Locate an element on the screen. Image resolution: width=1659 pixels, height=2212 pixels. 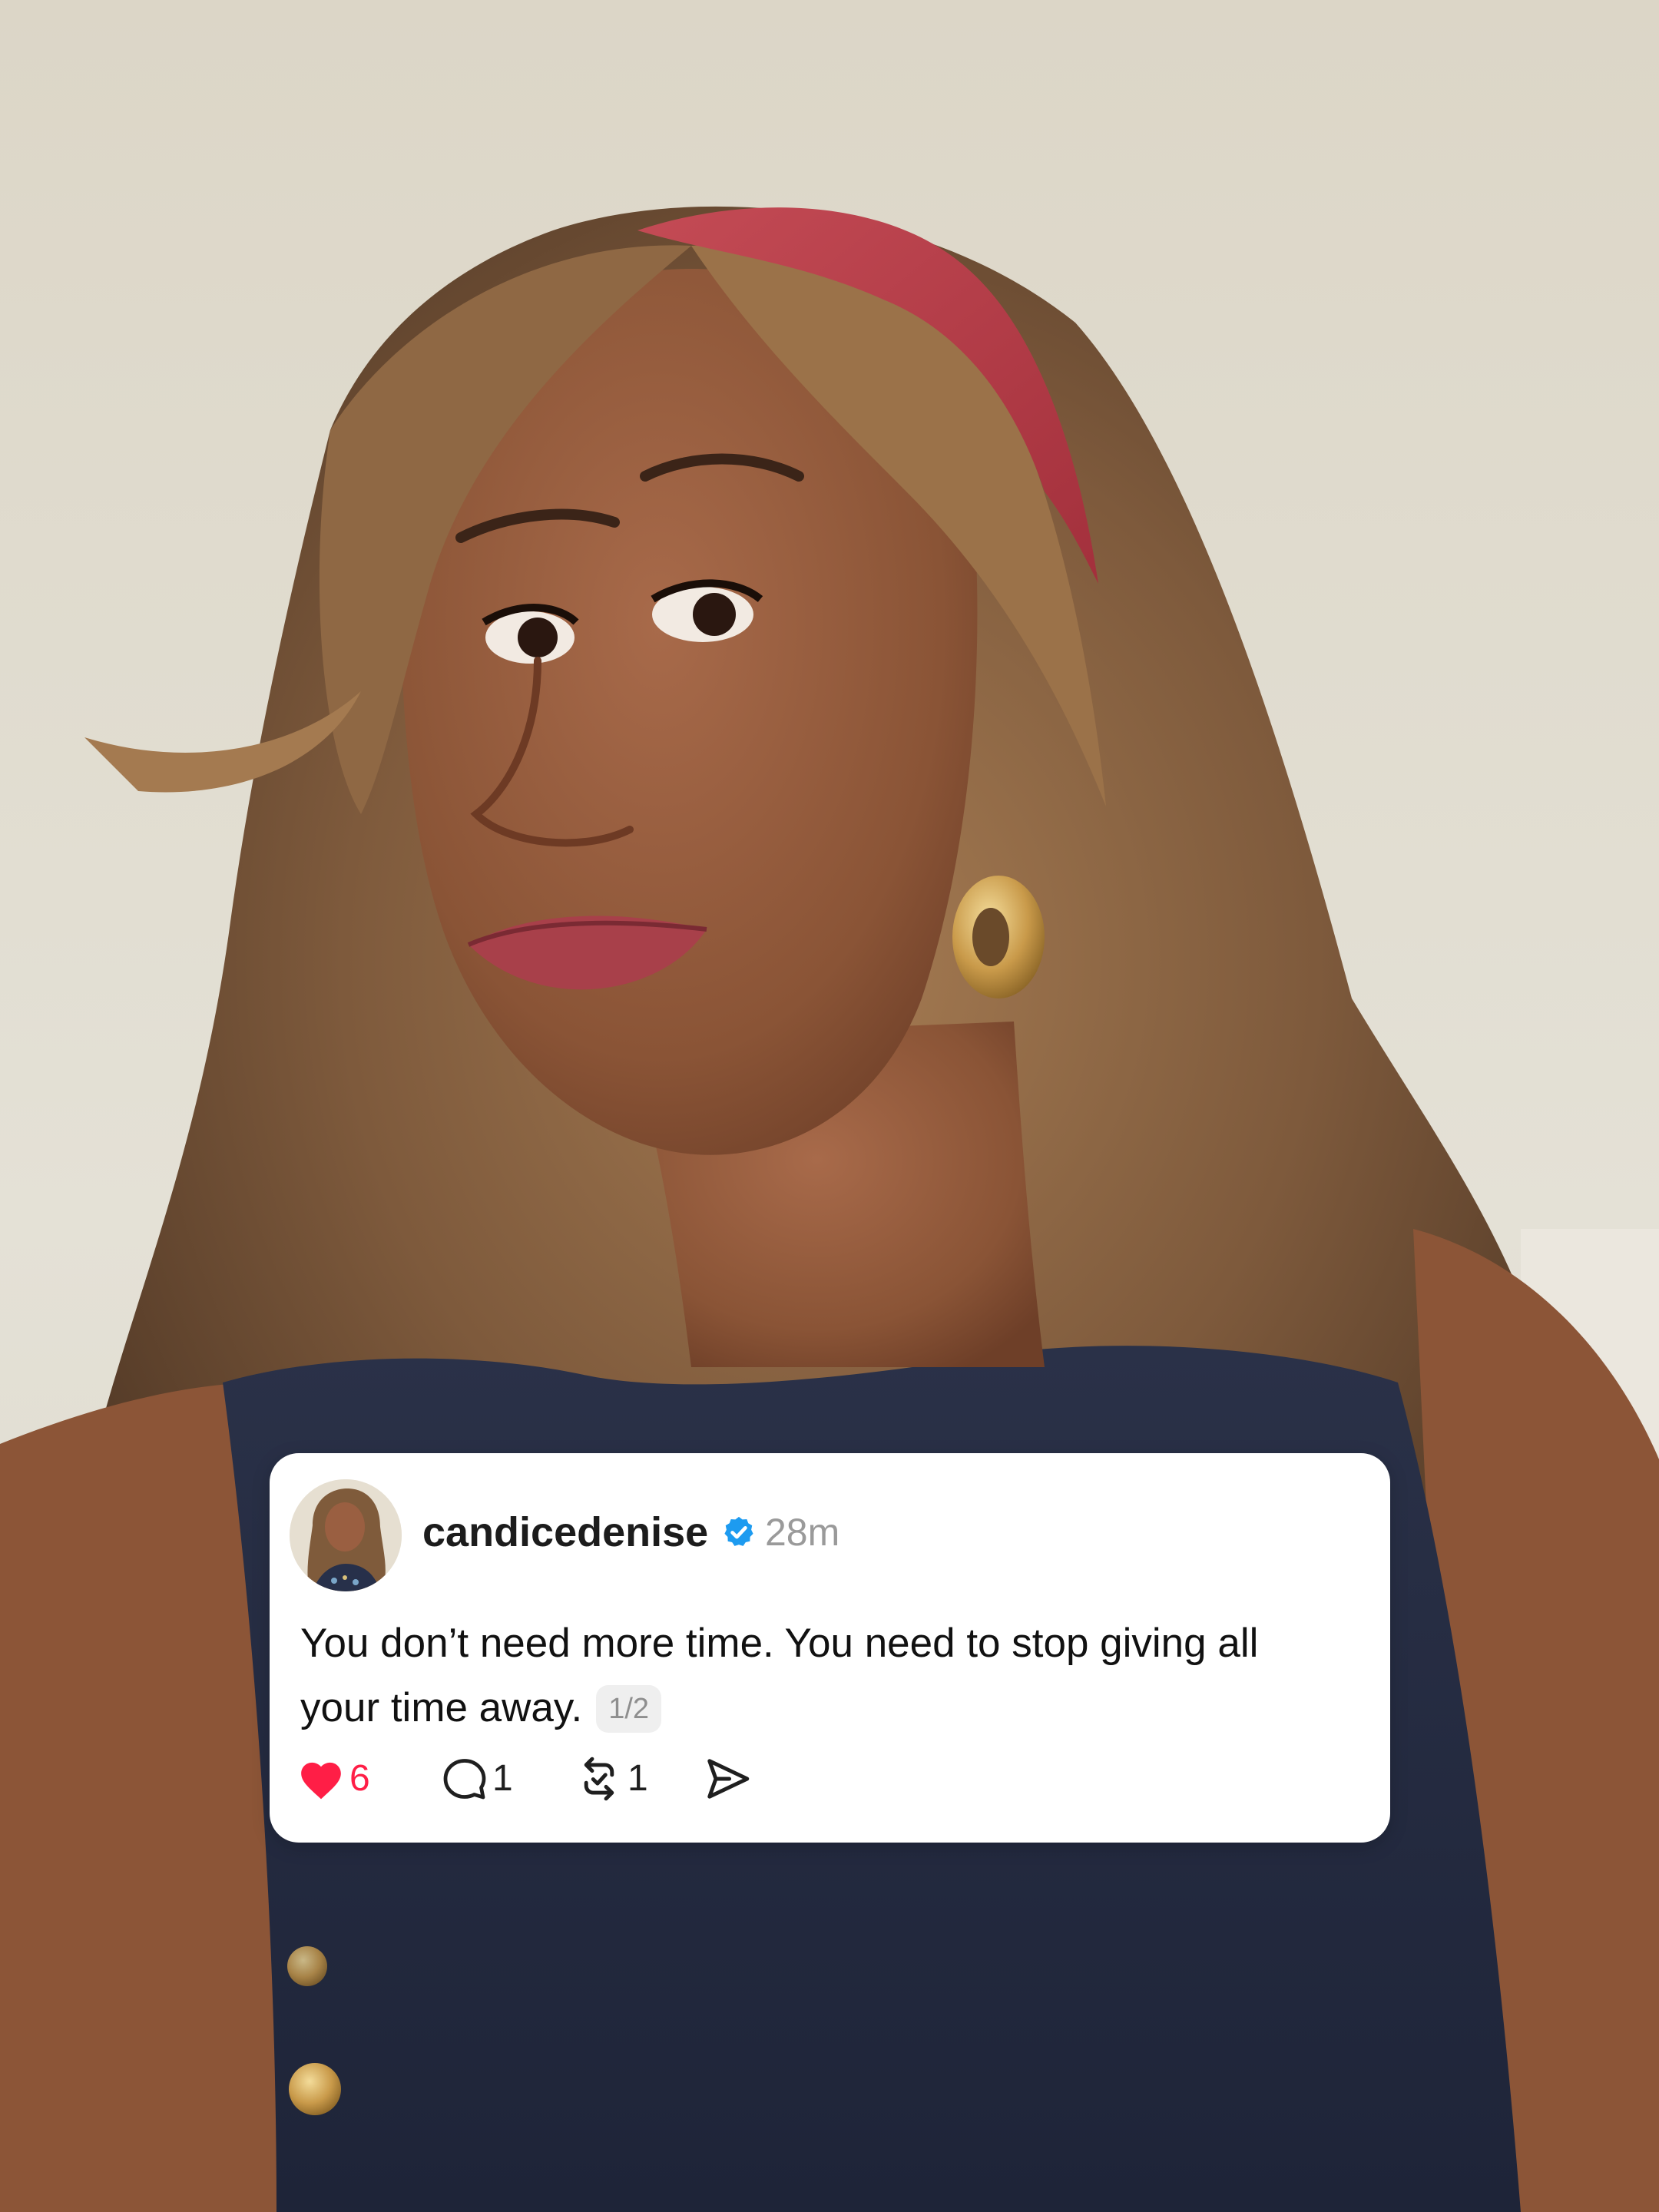
username: candicedenise is located at coordinates (565, 1533).